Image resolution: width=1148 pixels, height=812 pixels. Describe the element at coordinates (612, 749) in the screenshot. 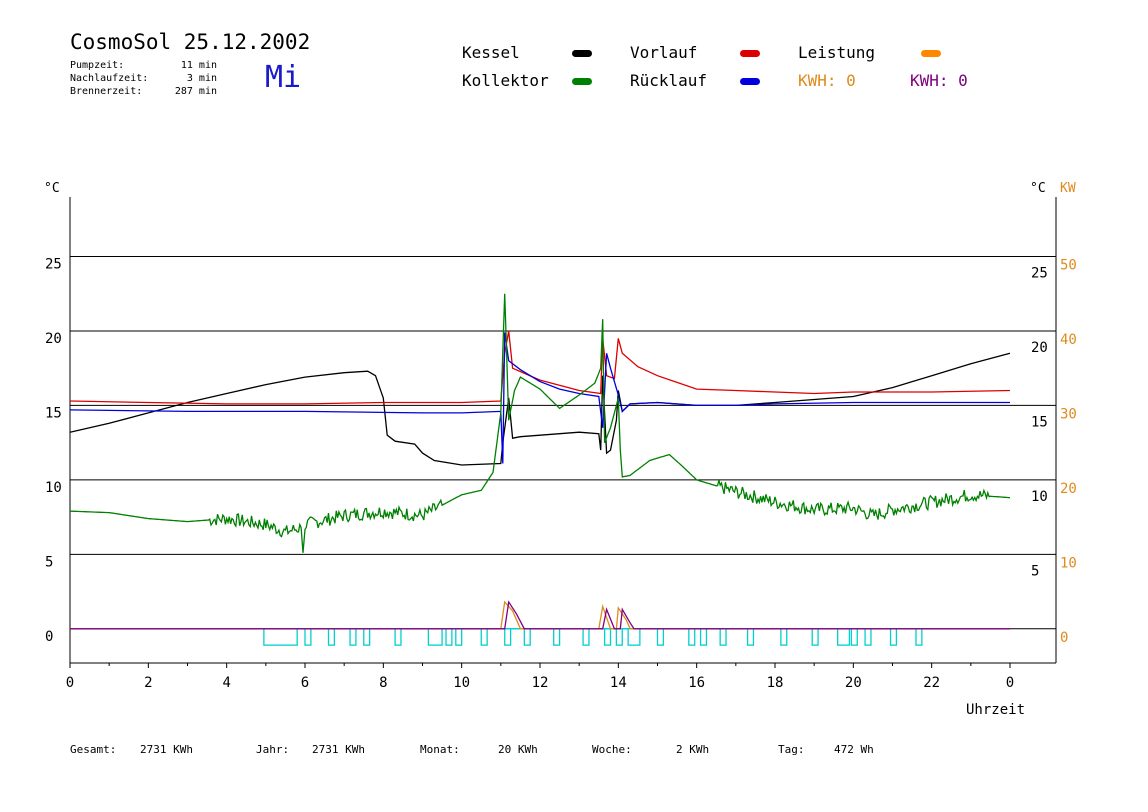

I see `footer-label-woche: Woche:` at that location.